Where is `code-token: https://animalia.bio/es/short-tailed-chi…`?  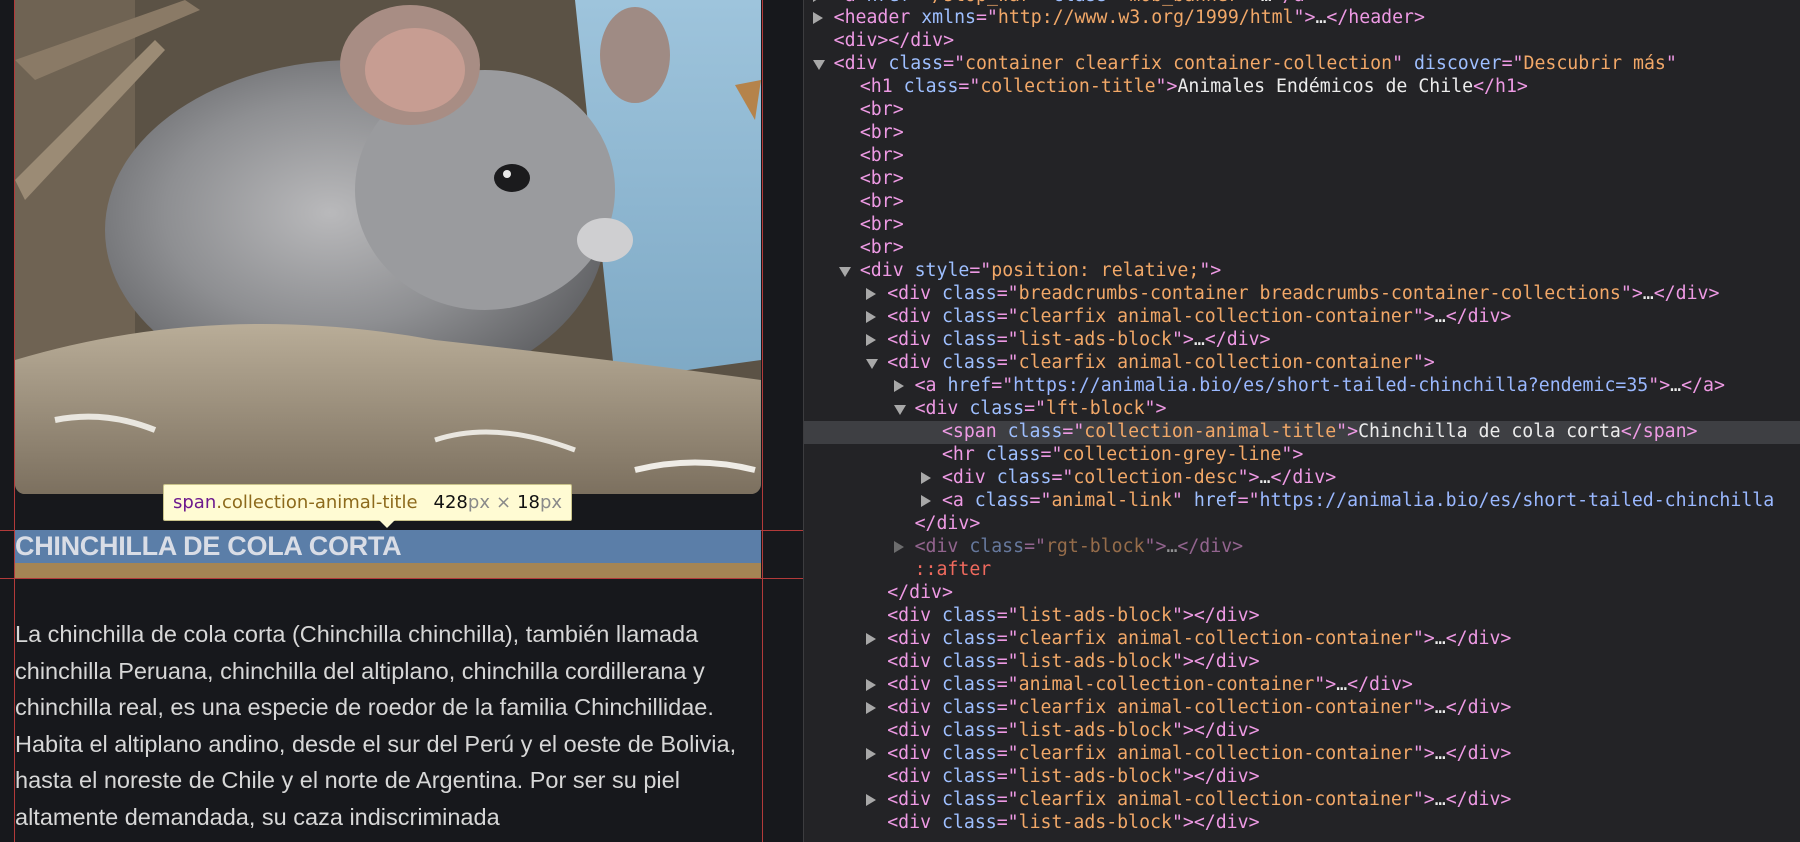 code-token: https://animalia.bio/es/short-tailed-chi… is located at coordinates (1517, 500).